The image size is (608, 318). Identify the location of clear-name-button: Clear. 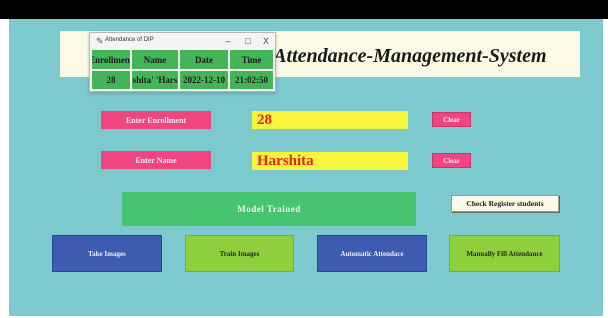
(451, 160).